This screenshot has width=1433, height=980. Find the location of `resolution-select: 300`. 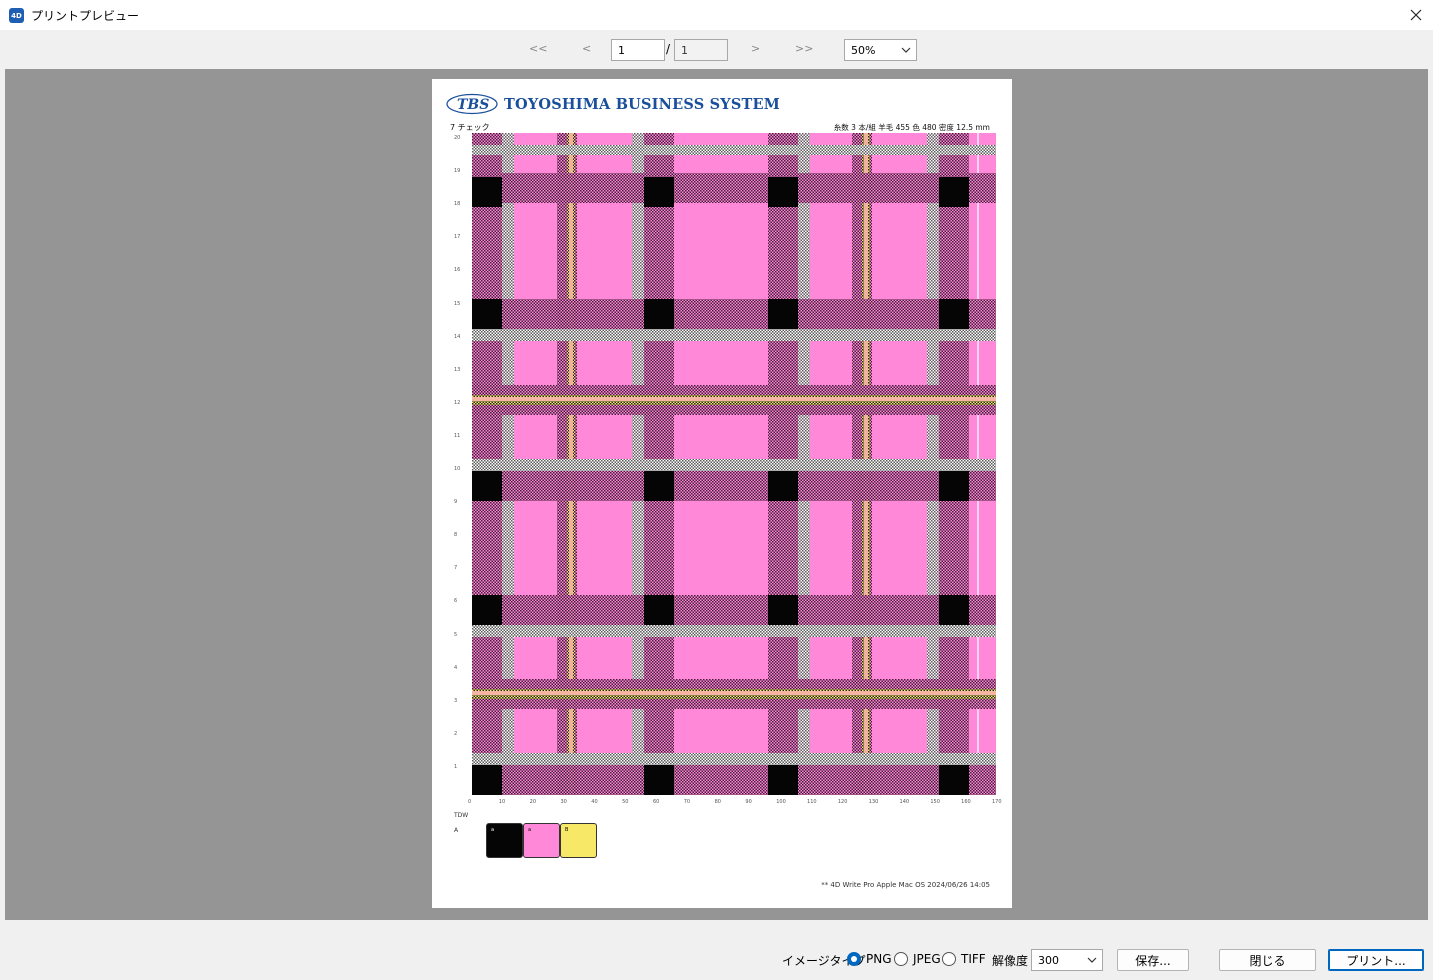

resolution-select: 300 is located at coordinates (1067, 960).